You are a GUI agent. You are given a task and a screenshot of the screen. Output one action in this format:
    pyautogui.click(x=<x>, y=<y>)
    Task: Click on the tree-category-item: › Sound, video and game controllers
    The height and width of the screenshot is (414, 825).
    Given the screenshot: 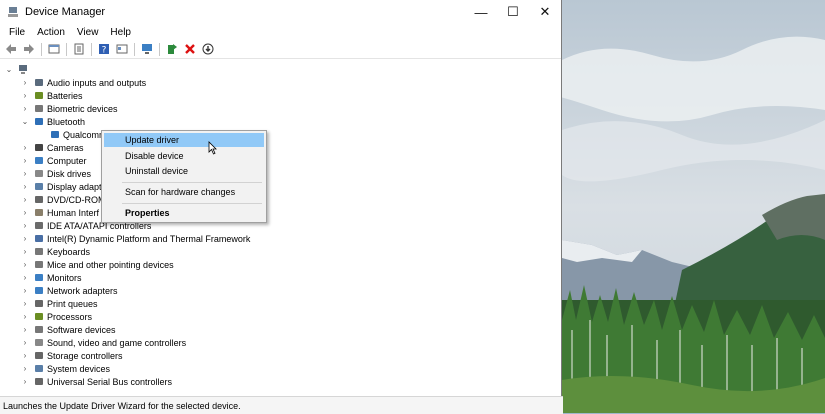 What is the action you would take?
    pyautogui.click(x=103, y=342)
    